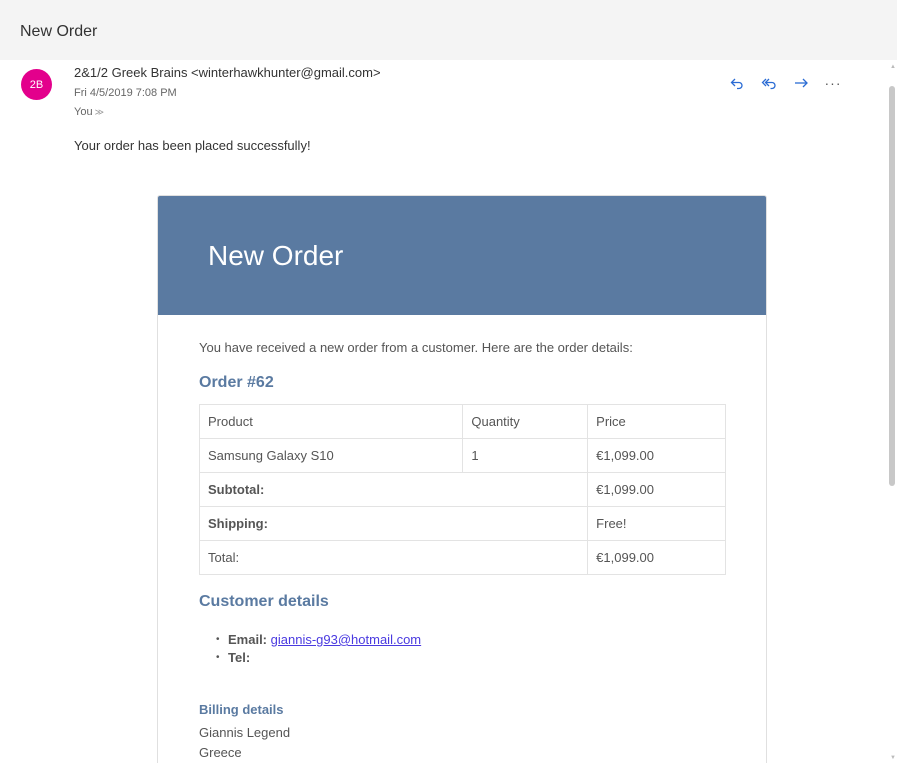 The height and width of the screenshot is (763, 897). What do you see at coordinates (525, 421) in the screenshot?
I see `column-header-quantity: Quantity` at bounding box center [525, 421].